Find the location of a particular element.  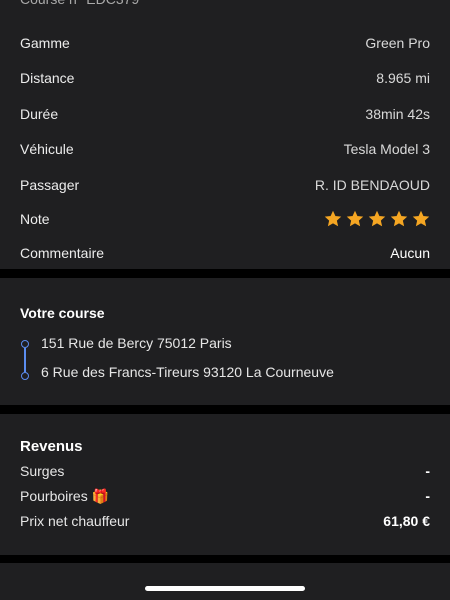

pickup-address: 151 Rue de Bercy 75012 Paris is located at coordinates (136, 343).